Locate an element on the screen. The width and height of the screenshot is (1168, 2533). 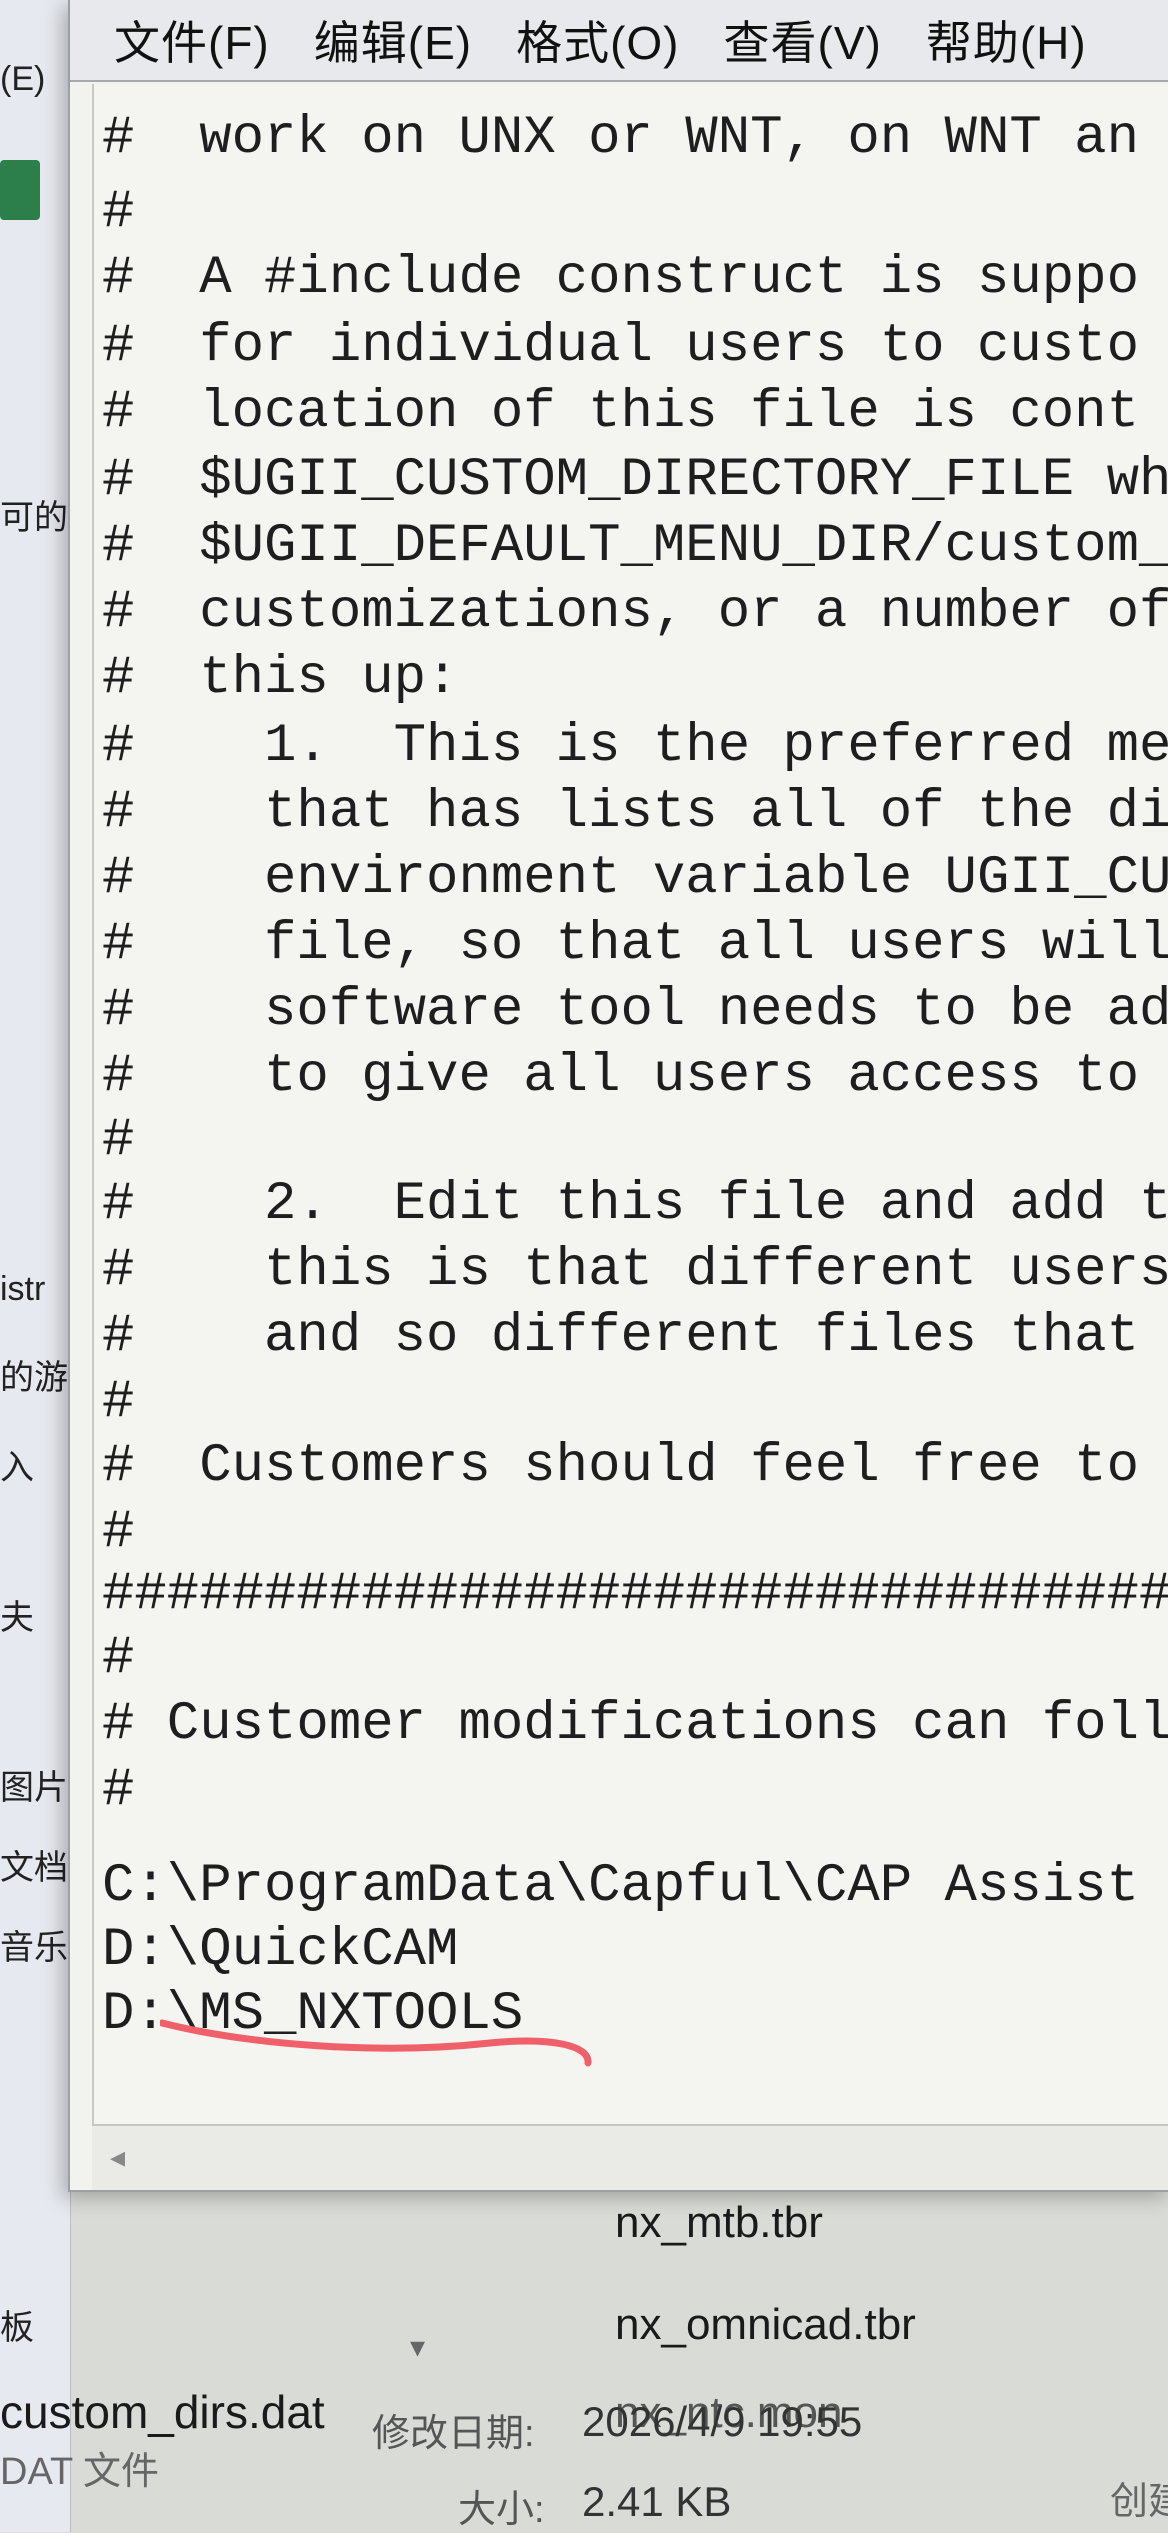
editor-line: # location of this file is cont is located at coordinates (620, 412).